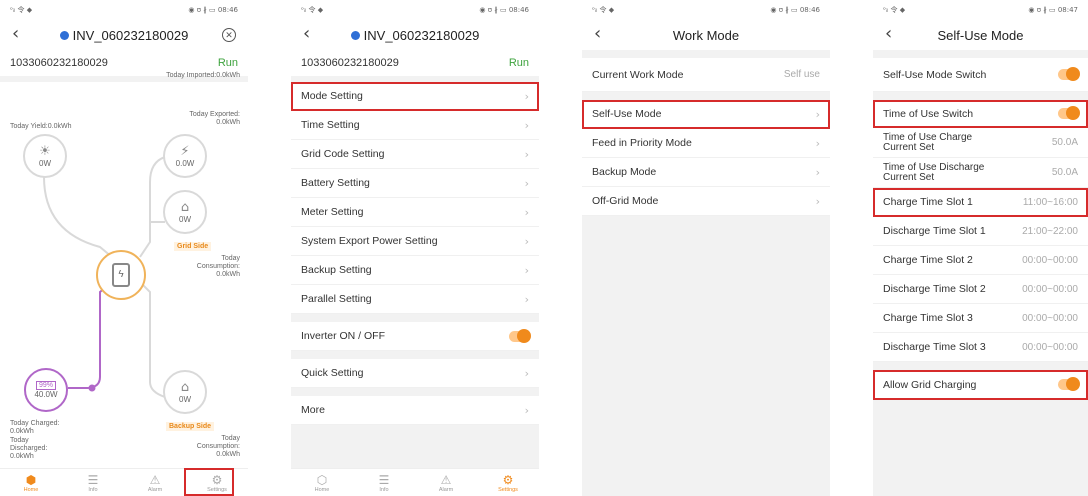 This screenshot has width=1088, height=496. Describe the element at coordinates (706, 143) in the screenshot. I see `feed-in-priority-item: Feed in Priority Mode ›` at that location.